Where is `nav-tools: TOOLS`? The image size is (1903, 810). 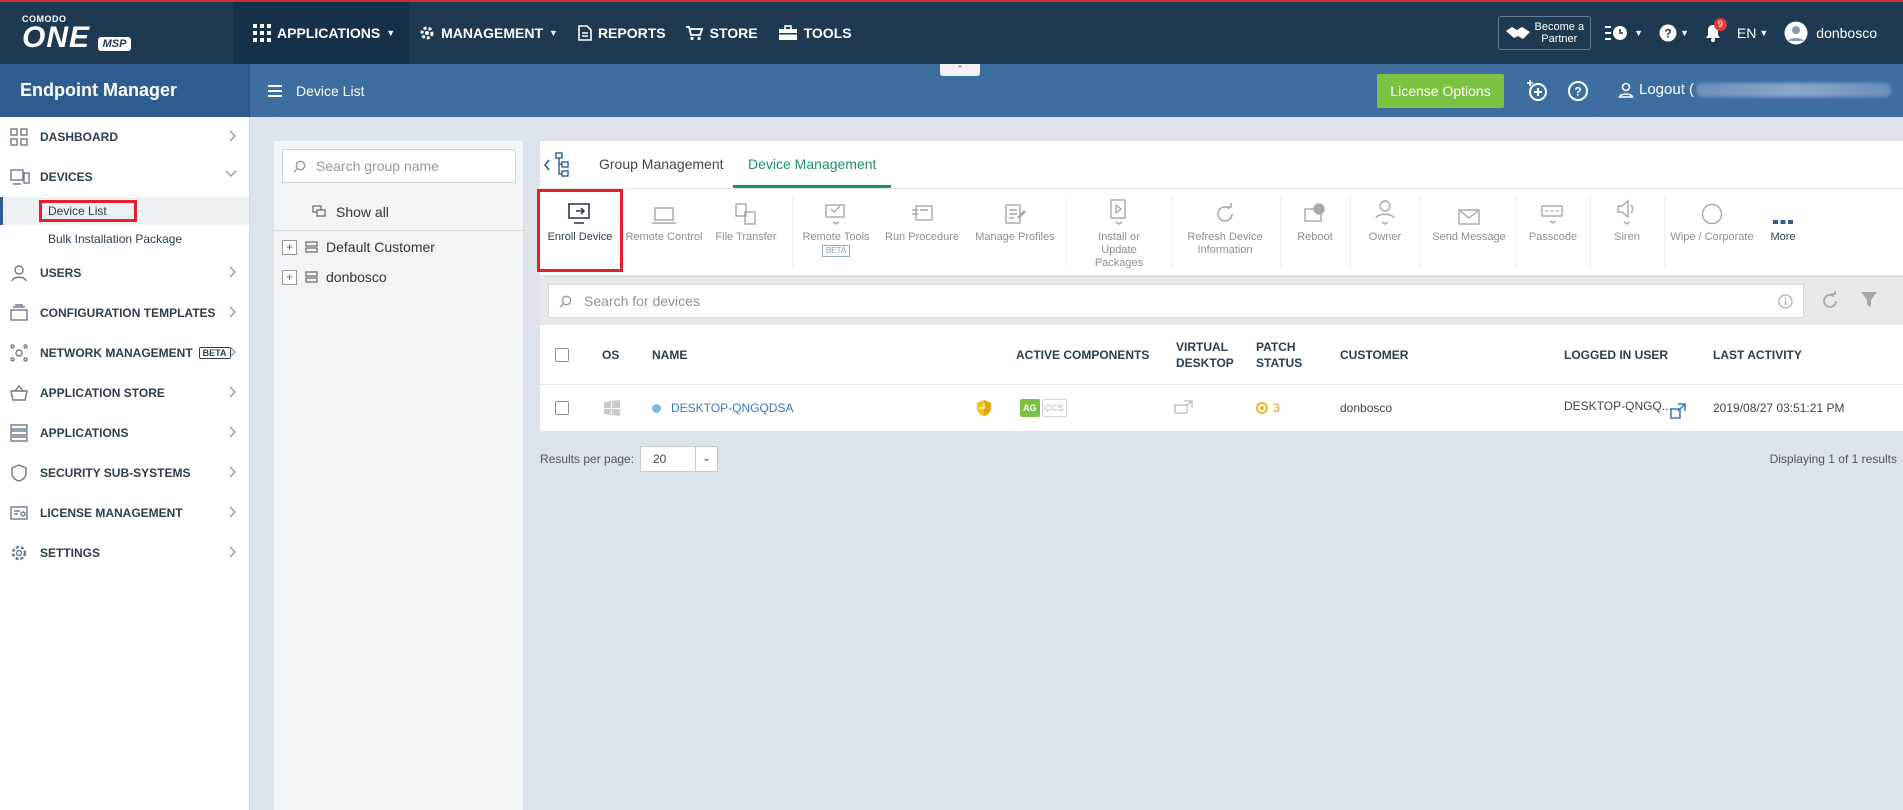 nav-tools: TOOLS is located at coordinates (815, 33).